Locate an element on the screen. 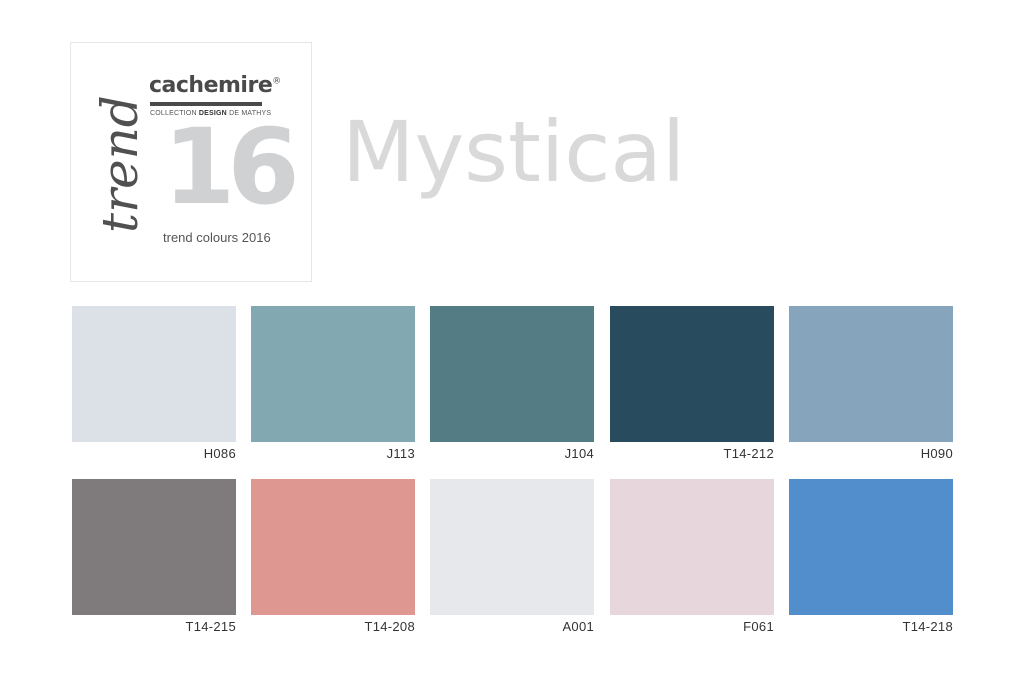 This screenshot has width=1024, height=683. swatch-code: A001 is located at coordinates (578, 626).